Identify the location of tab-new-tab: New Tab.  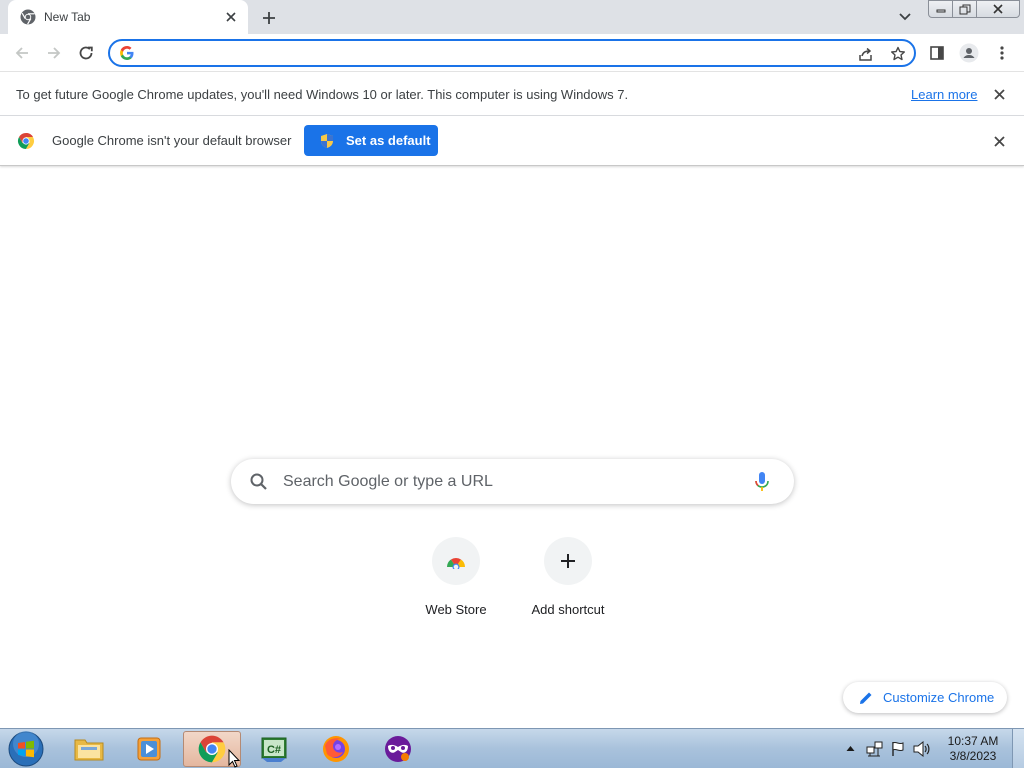
(128, 17).